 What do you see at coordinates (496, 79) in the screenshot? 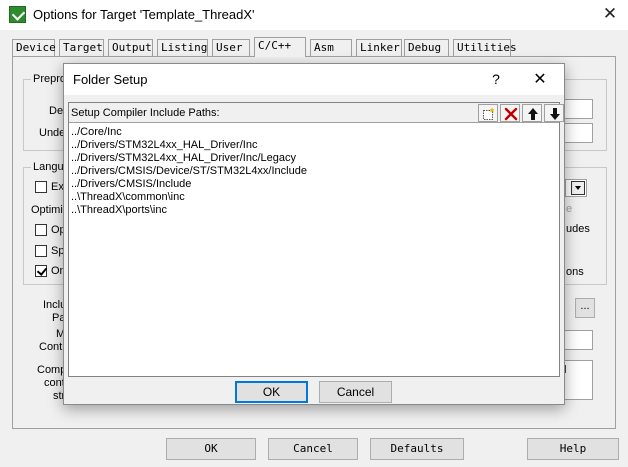
I see `dialog-help-button: ?` at bounding box center [496, 79].